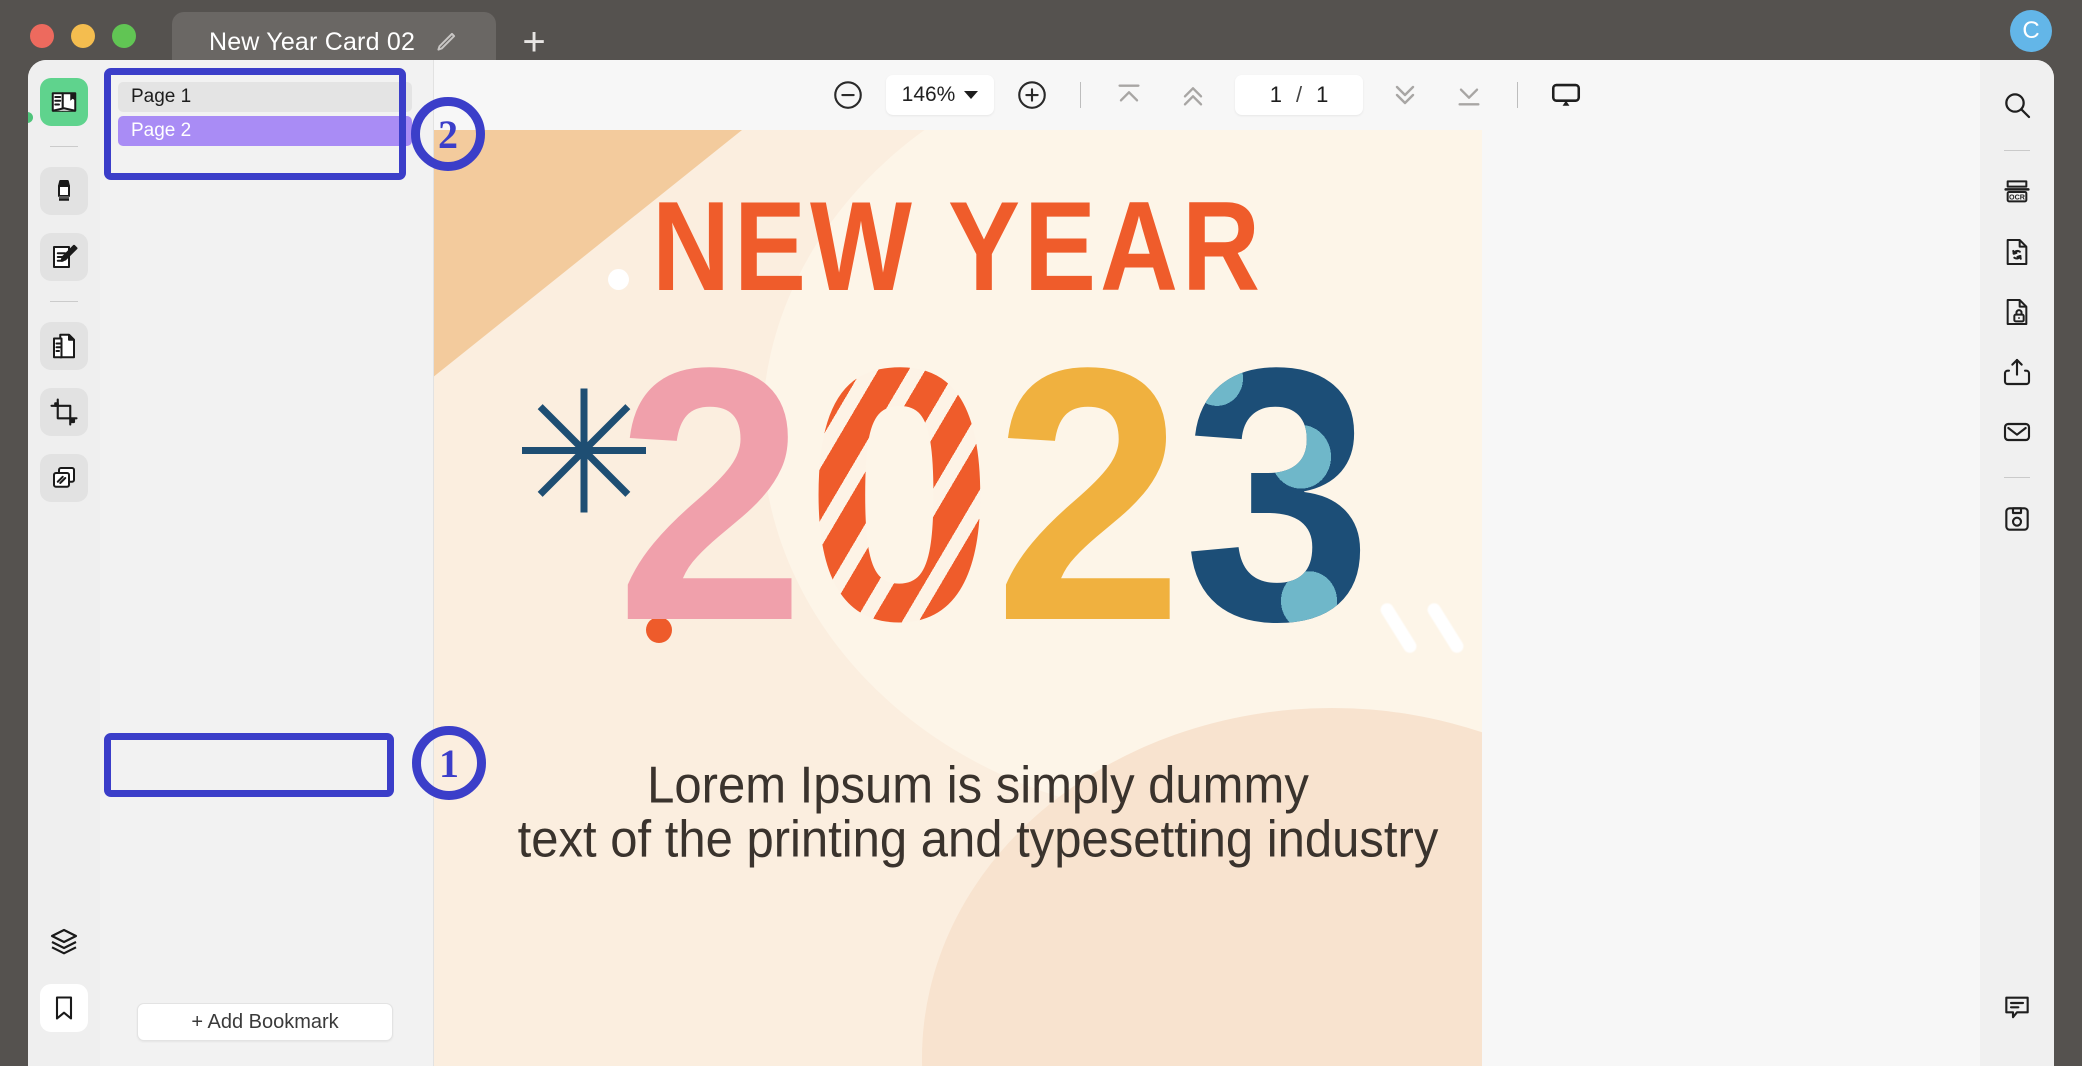 This screenshot has width=2082, height=1066. Describe the element at coordinates (312, 41) in the screenshot. I see `document-tab-title: New Year Card 02` at that location.